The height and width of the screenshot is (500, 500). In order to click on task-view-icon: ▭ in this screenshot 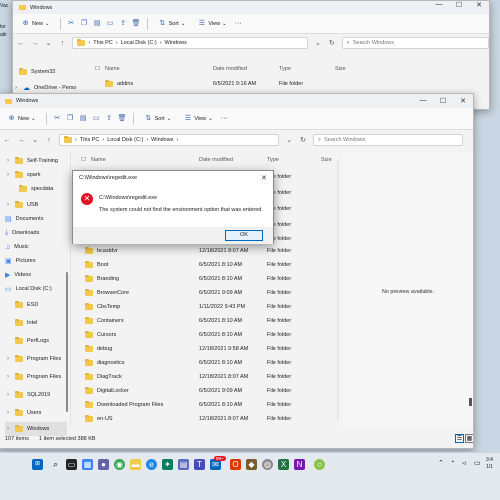, I will do `click(71, 464)`.